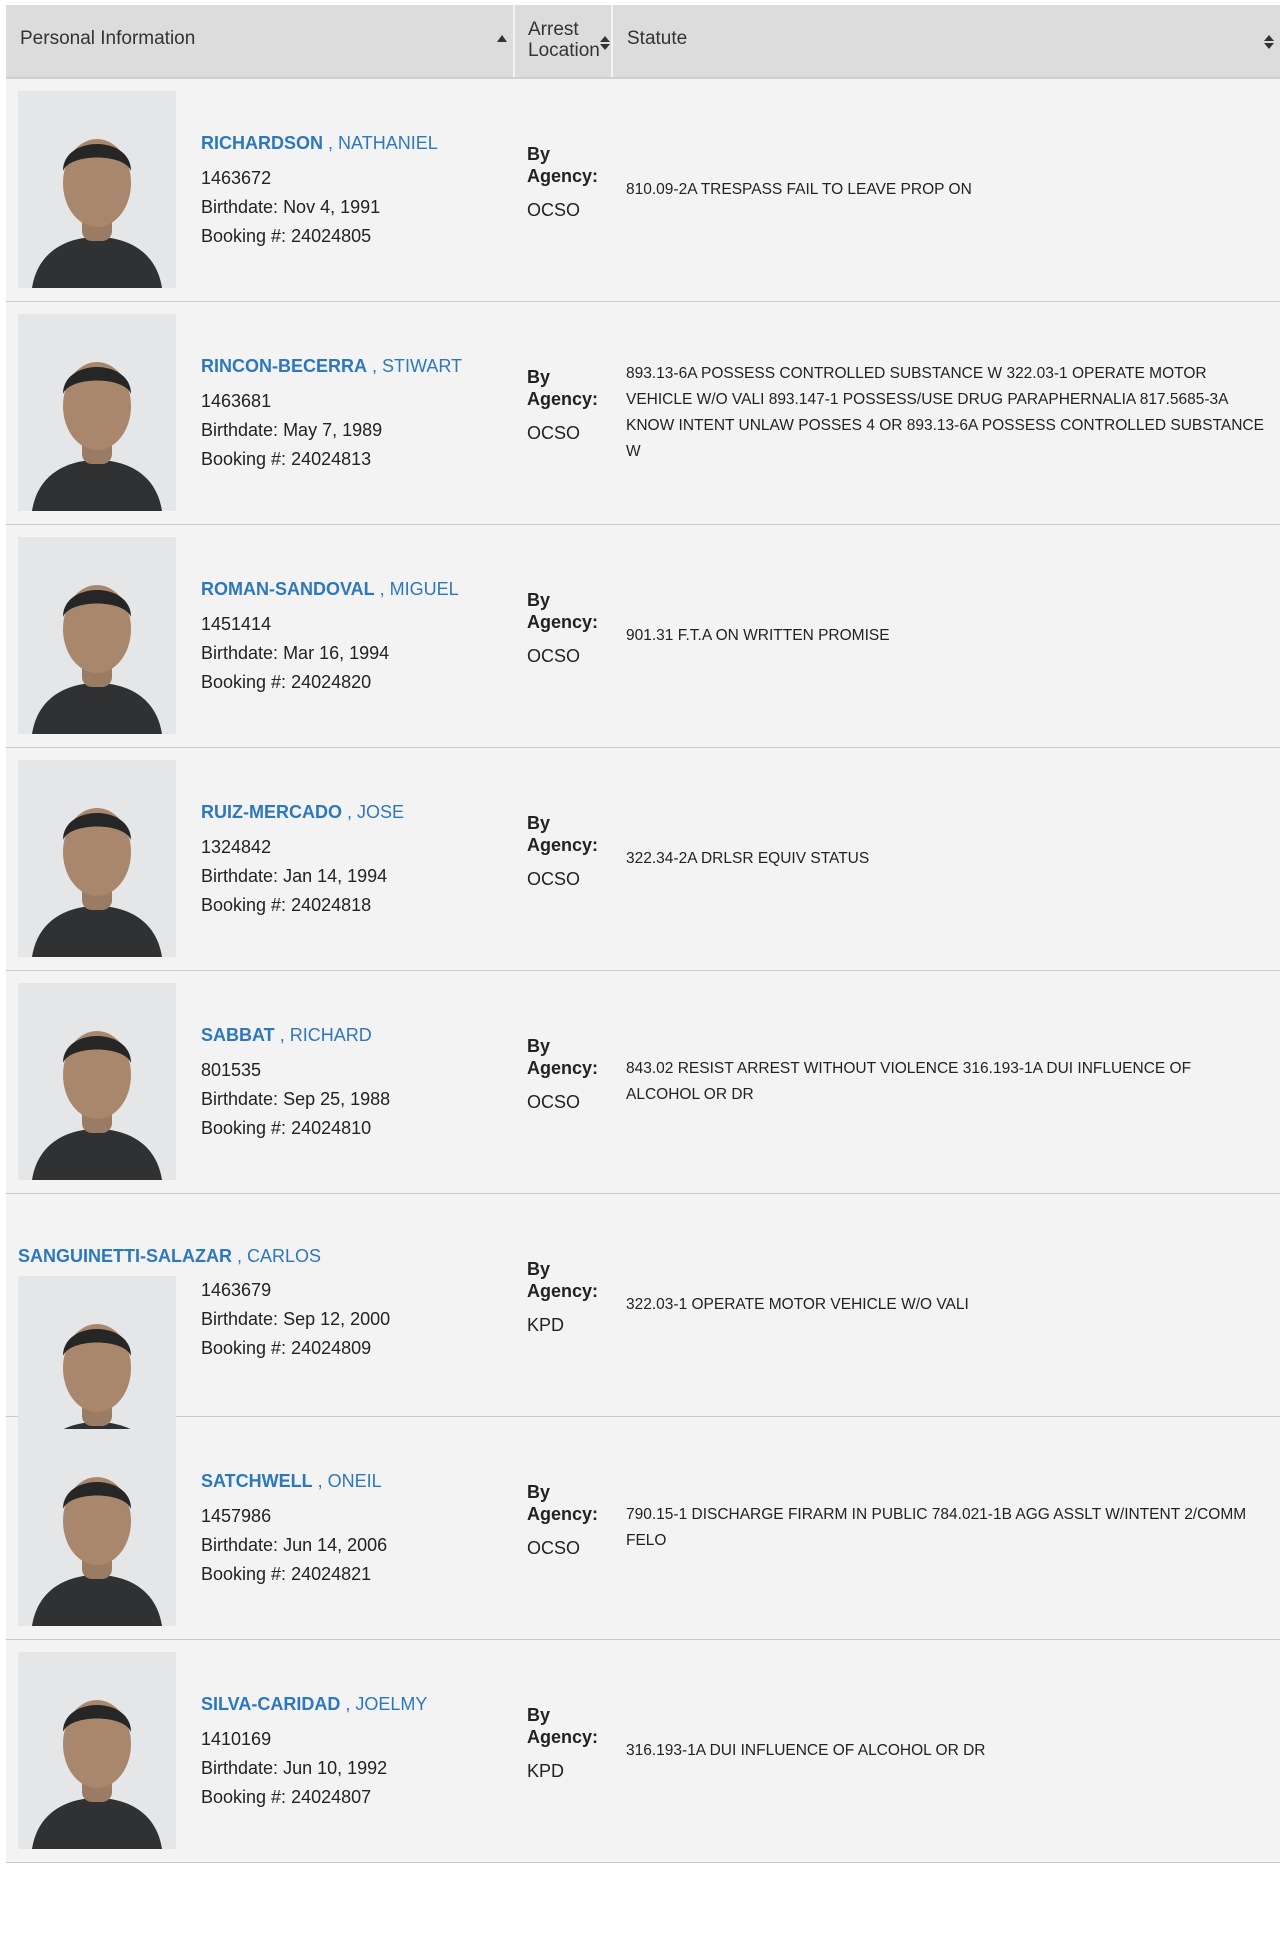 This screenshot has width=1280, height=1933. What do you see at coordinates (236, 1739) in the screenshot?
I see `person-id: 1410169` at bounding box center [236, 1739].